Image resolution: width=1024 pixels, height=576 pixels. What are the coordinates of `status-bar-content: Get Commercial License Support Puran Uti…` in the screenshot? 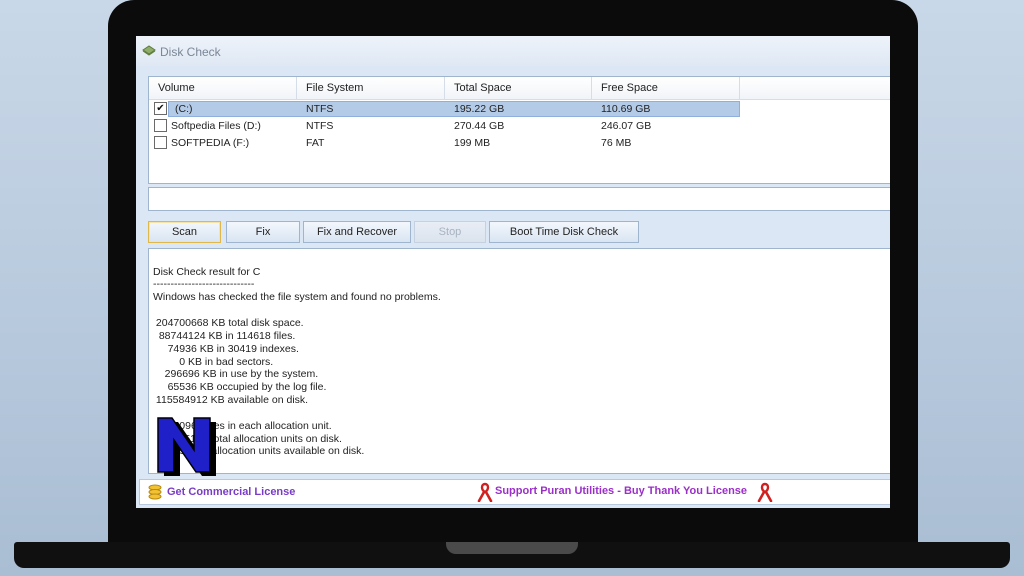 It's located at (514, 492).